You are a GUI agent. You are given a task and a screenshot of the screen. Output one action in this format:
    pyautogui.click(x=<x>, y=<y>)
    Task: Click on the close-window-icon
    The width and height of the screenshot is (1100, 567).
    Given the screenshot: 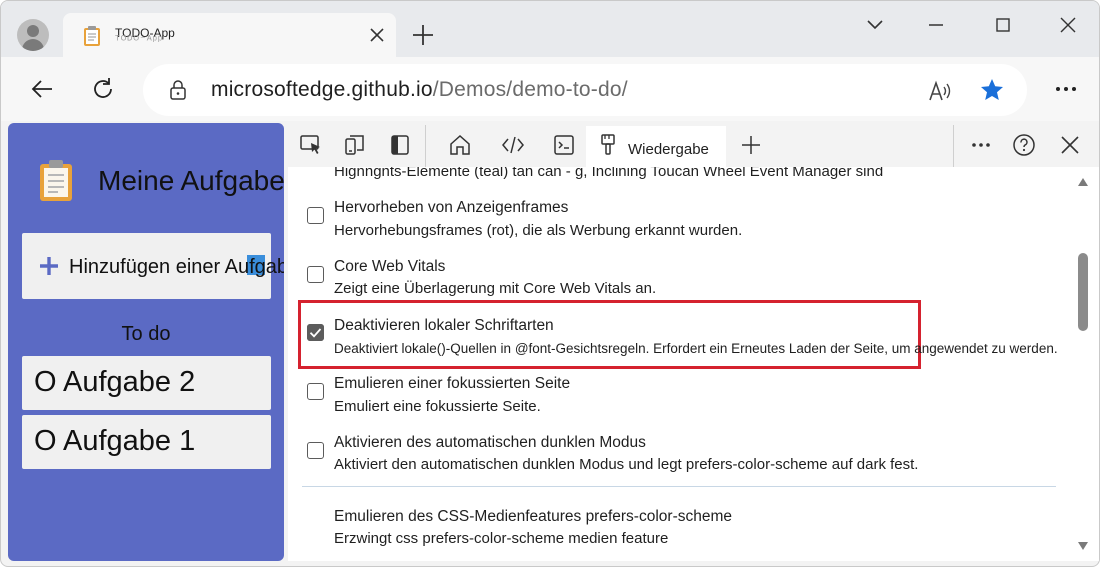 What is the action you would take?
    pyautogui.click(x=1068, y=25)
    